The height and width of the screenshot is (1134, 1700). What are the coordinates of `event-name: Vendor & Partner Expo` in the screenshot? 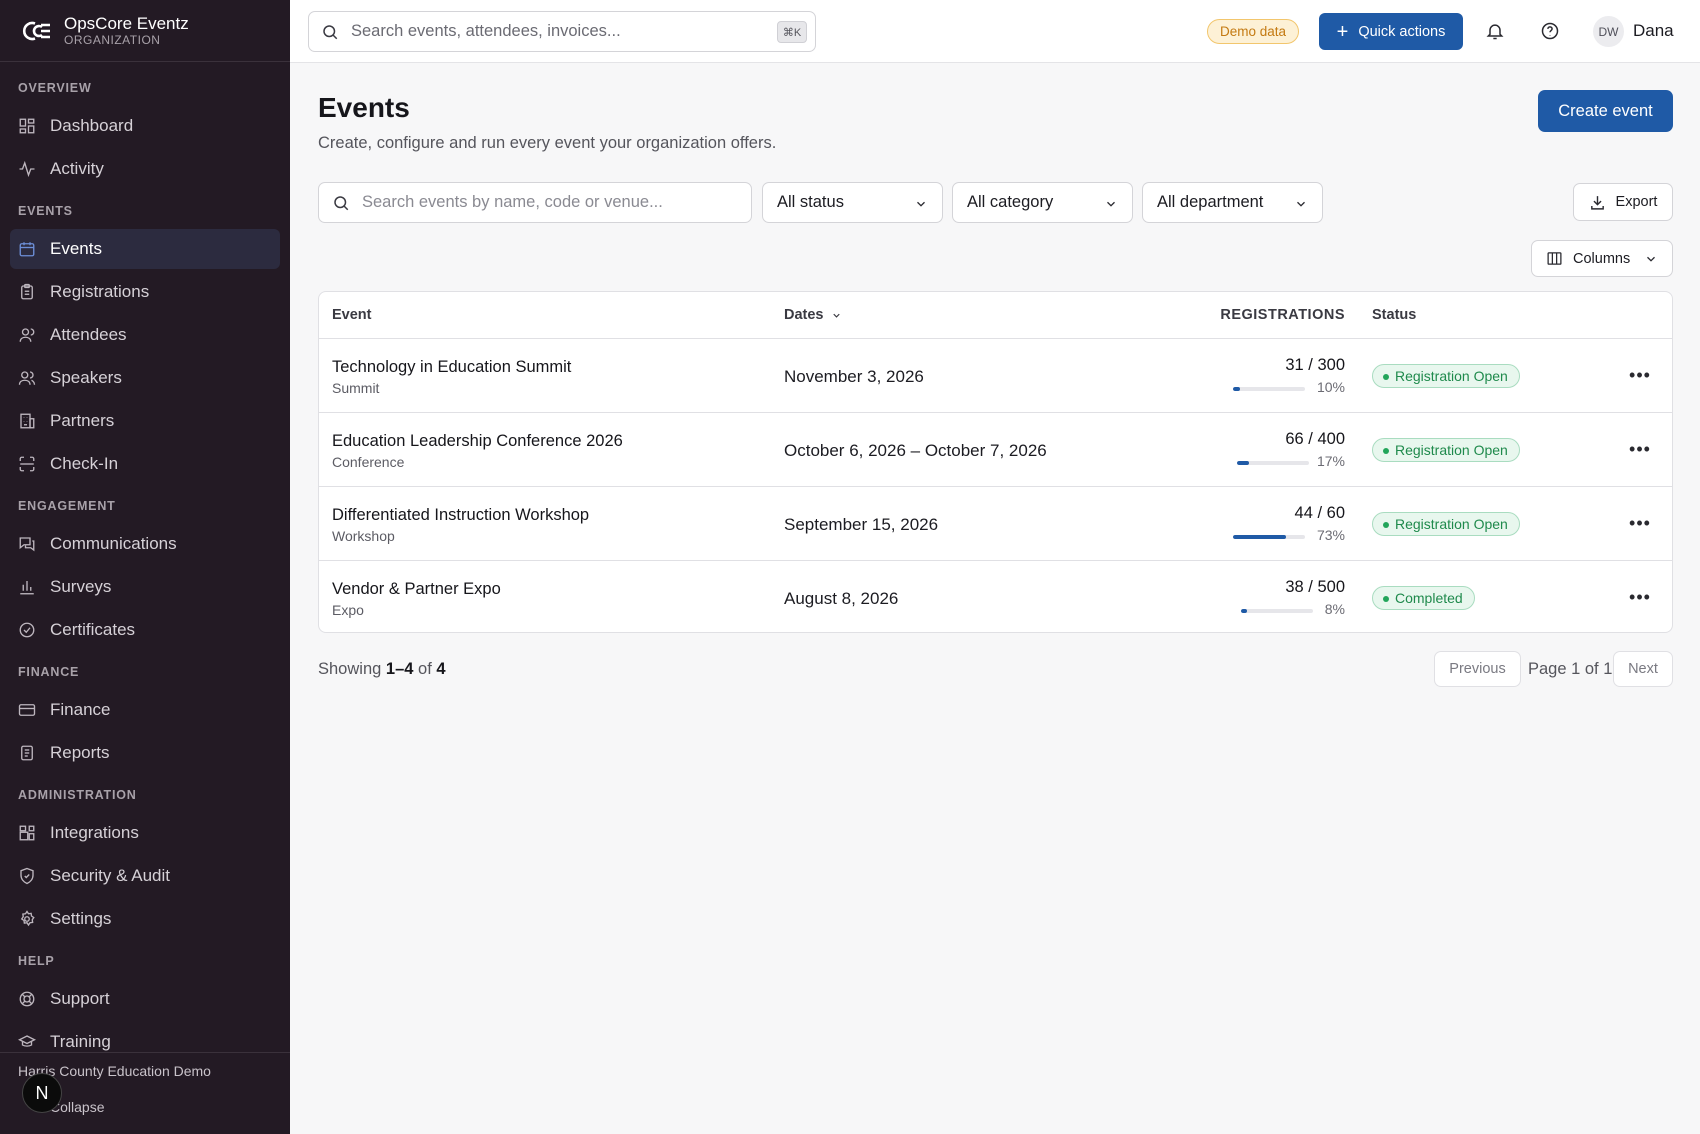 It's located at (416, 589).